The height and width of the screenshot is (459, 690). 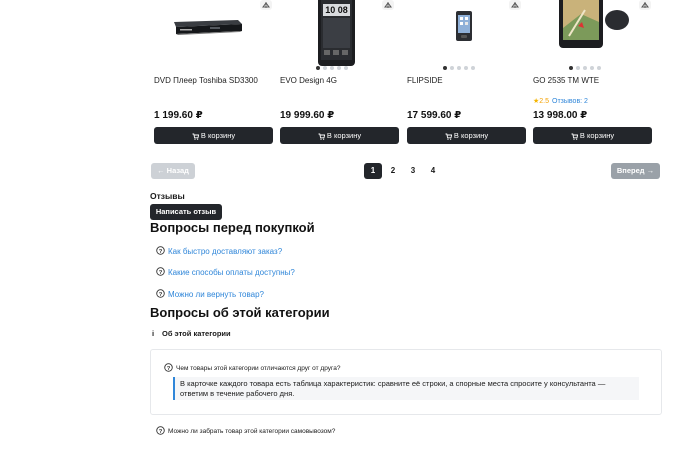 I want to click on reviews-link: Отзывов: 2, so click(x=570, y=101).